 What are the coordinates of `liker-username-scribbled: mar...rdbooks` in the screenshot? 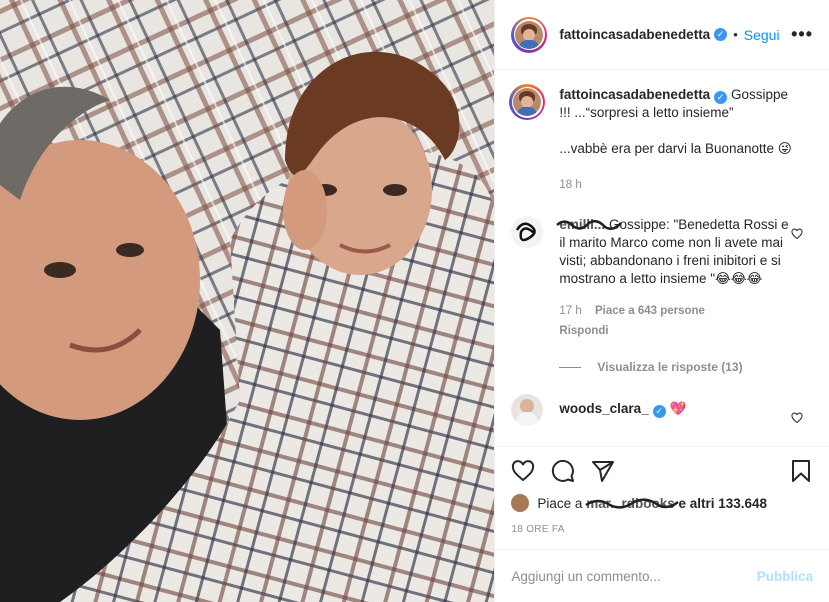 It's located at (632, 503).